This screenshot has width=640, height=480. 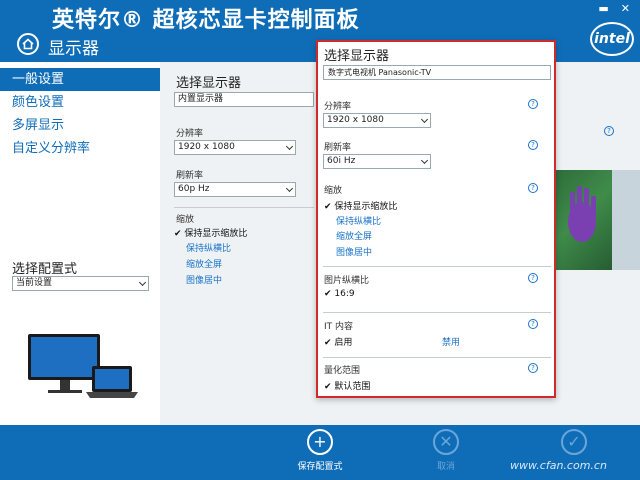 I want to click on resolution-select: 1920 x 1080, so click(x=235, y=147).